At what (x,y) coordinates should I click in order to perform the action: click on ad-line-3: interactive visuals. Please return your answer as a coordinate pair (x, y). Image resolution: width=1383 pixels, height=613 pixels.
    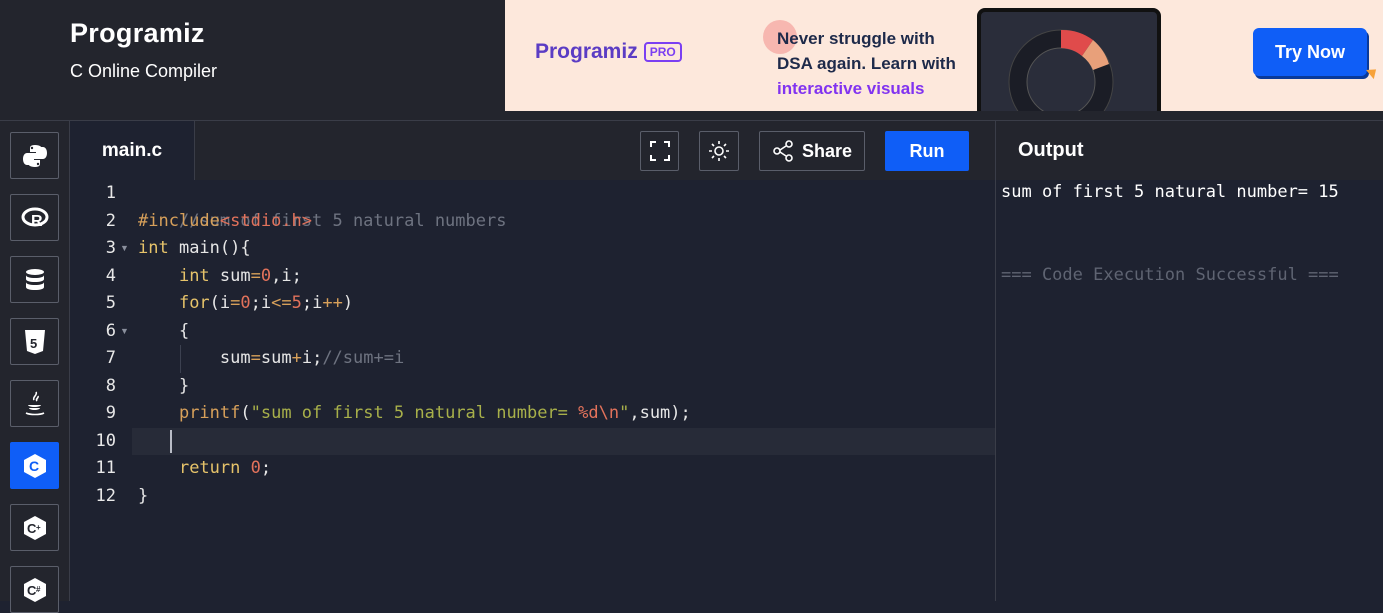
    Looking at the image, I should click on (851, 88).